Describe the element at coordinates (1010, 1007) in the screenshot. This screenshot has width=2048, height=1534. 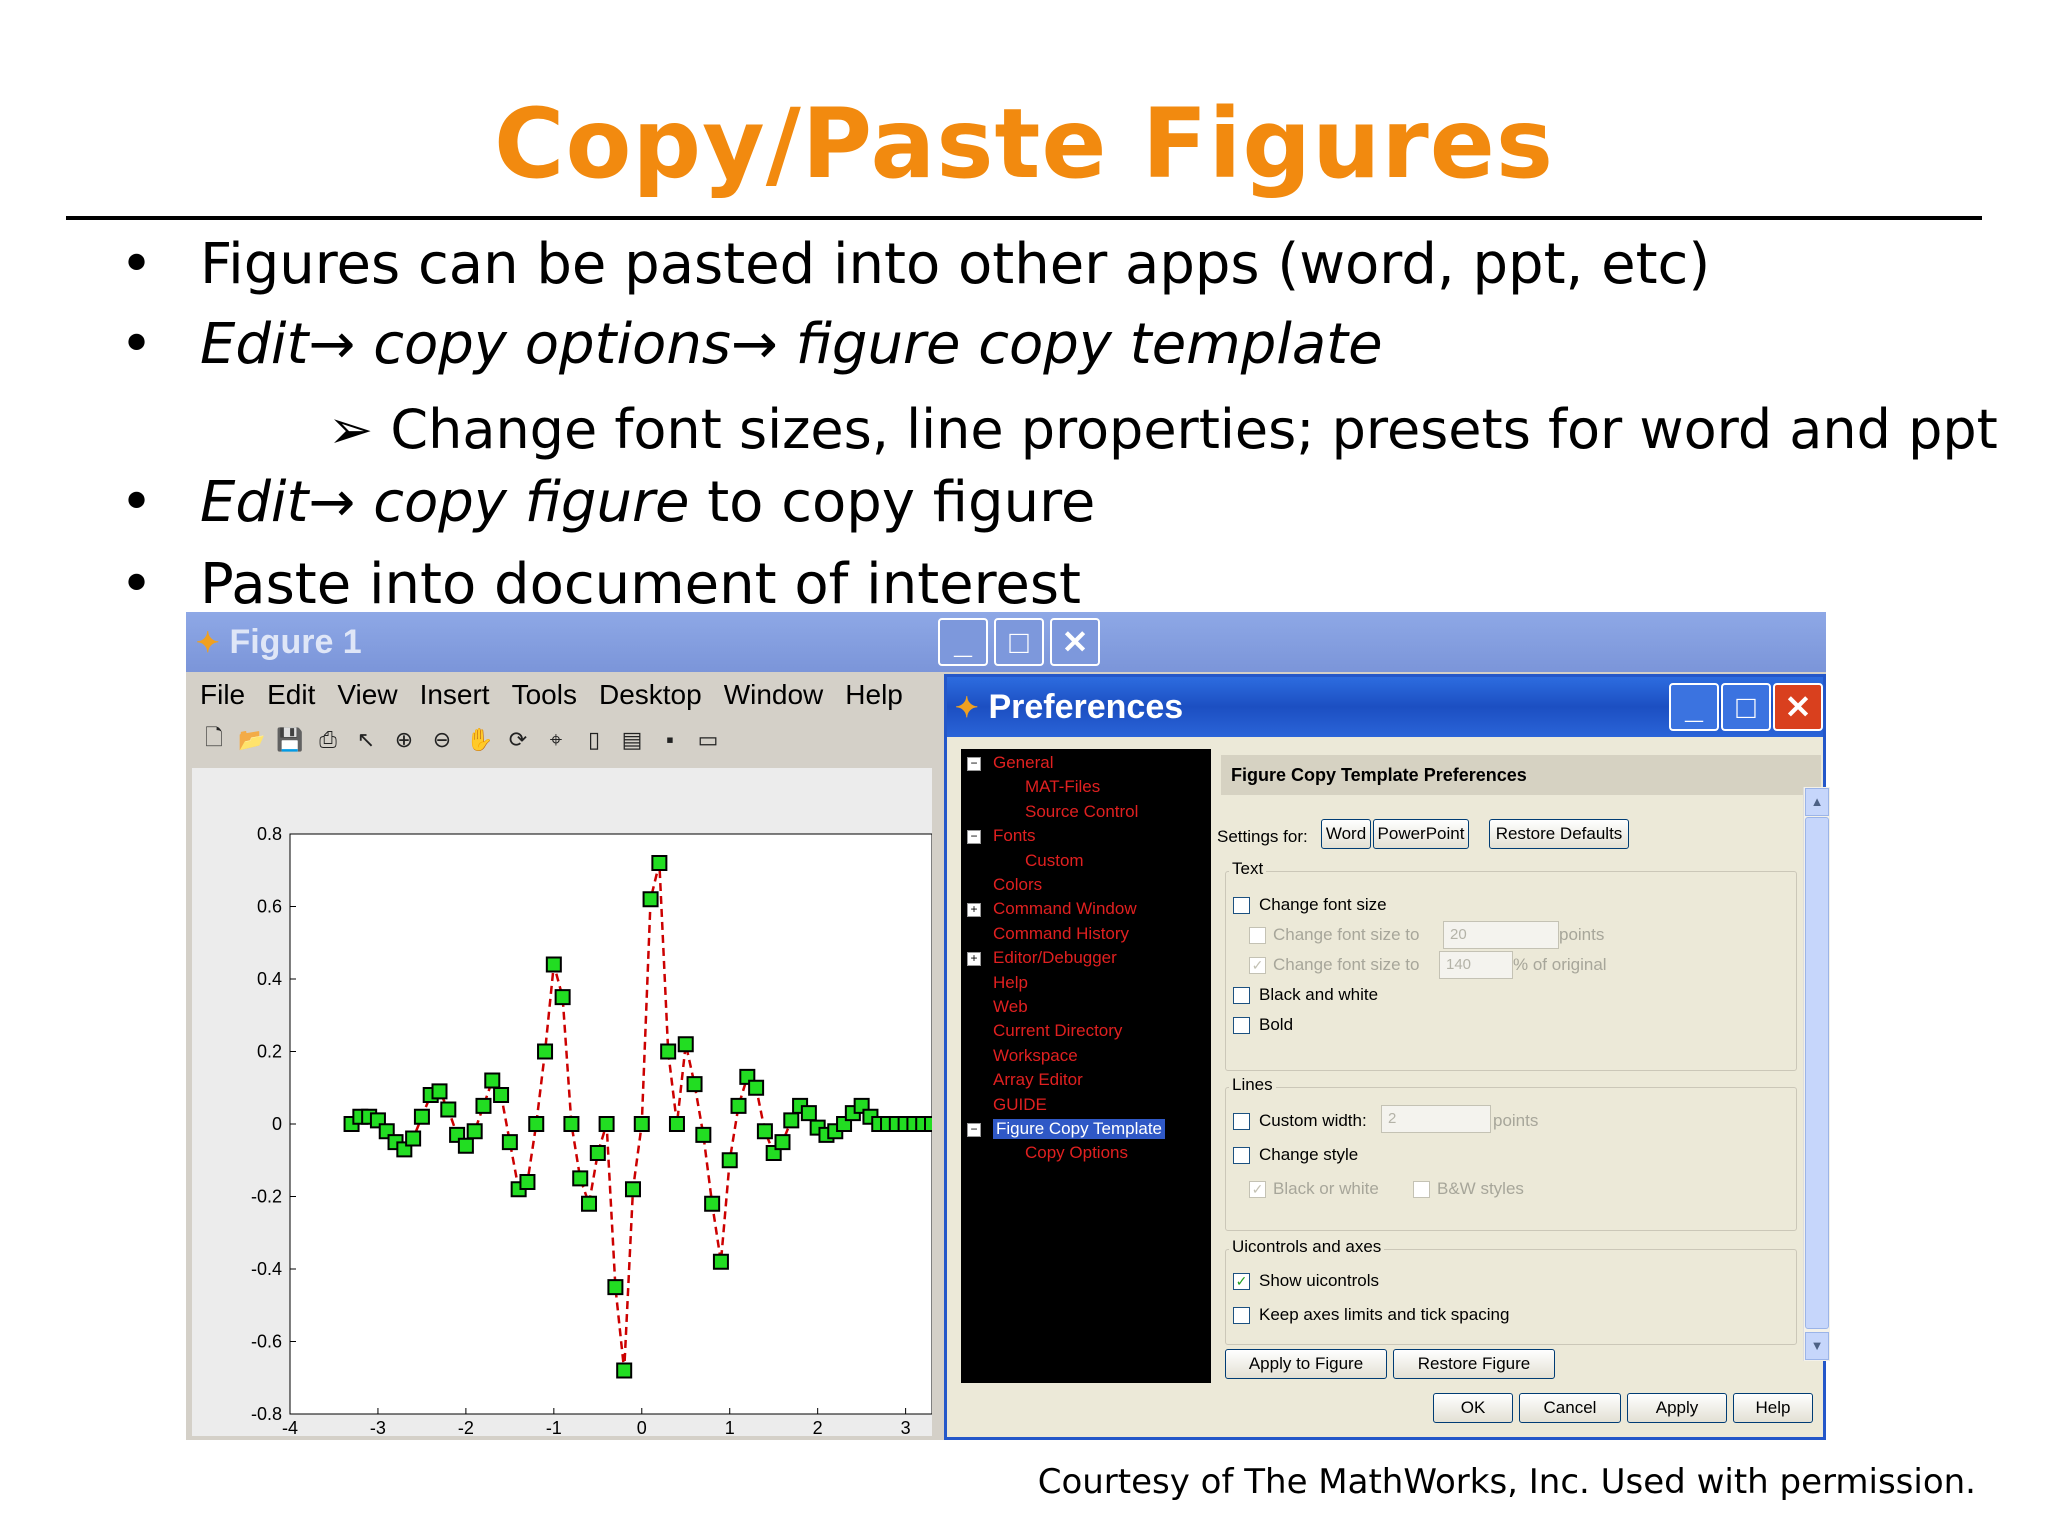
I see `tree-item: Web` at that location.